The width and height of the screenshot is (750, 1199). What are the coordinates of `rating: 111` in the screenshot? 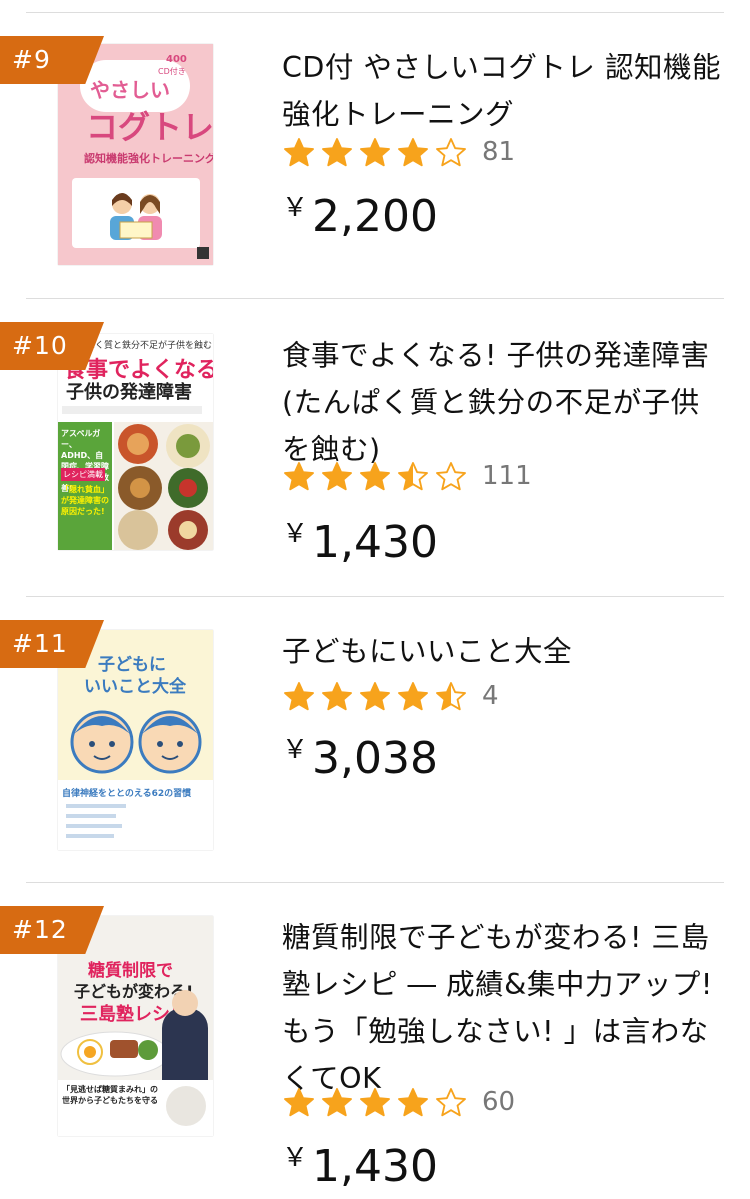 It's located at (407, 476).